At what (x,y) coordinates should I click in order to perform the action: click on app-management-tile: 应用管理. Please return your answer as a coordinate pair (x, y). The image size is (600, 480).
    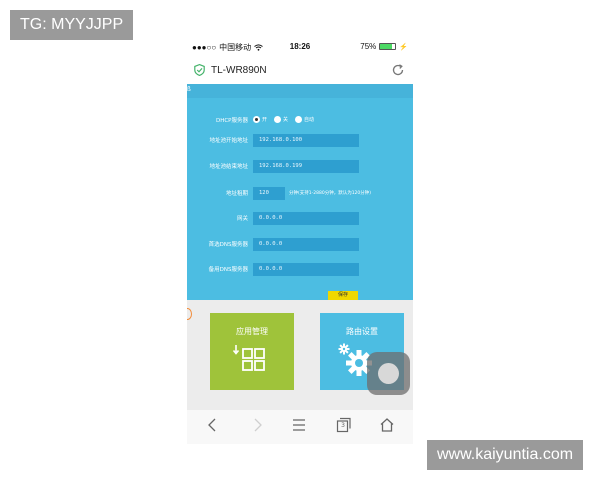
    Looking at the image, I should click on (252, 351).